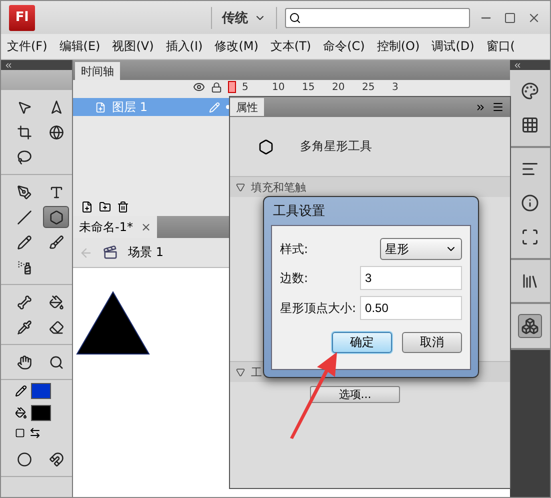  I want to click on menu-item: 修改(M), so click(236, 46).